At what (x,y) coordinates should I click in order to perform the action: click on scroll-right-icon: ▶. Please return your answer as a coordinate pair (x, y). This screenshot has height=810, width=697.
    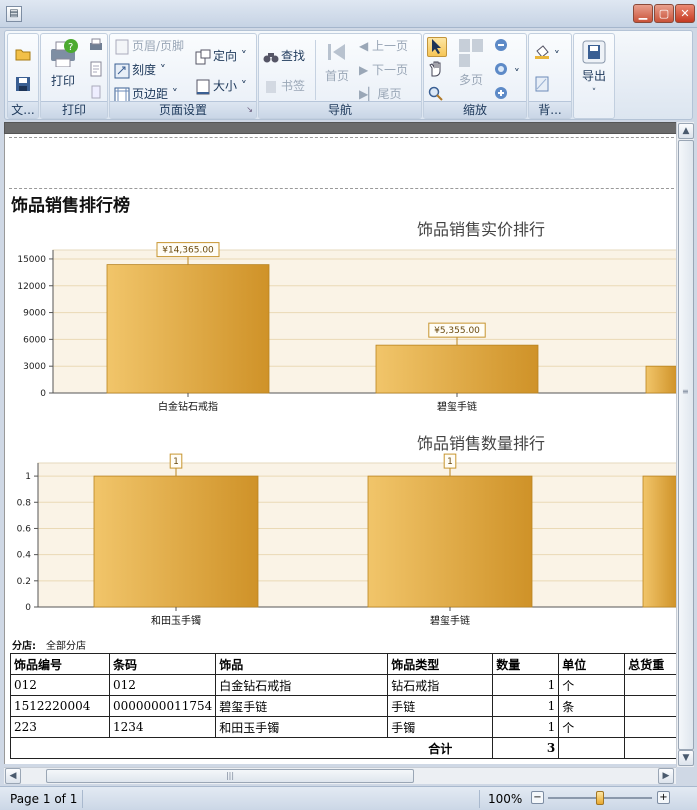
    Looking at the image, I should click on (666, 776).